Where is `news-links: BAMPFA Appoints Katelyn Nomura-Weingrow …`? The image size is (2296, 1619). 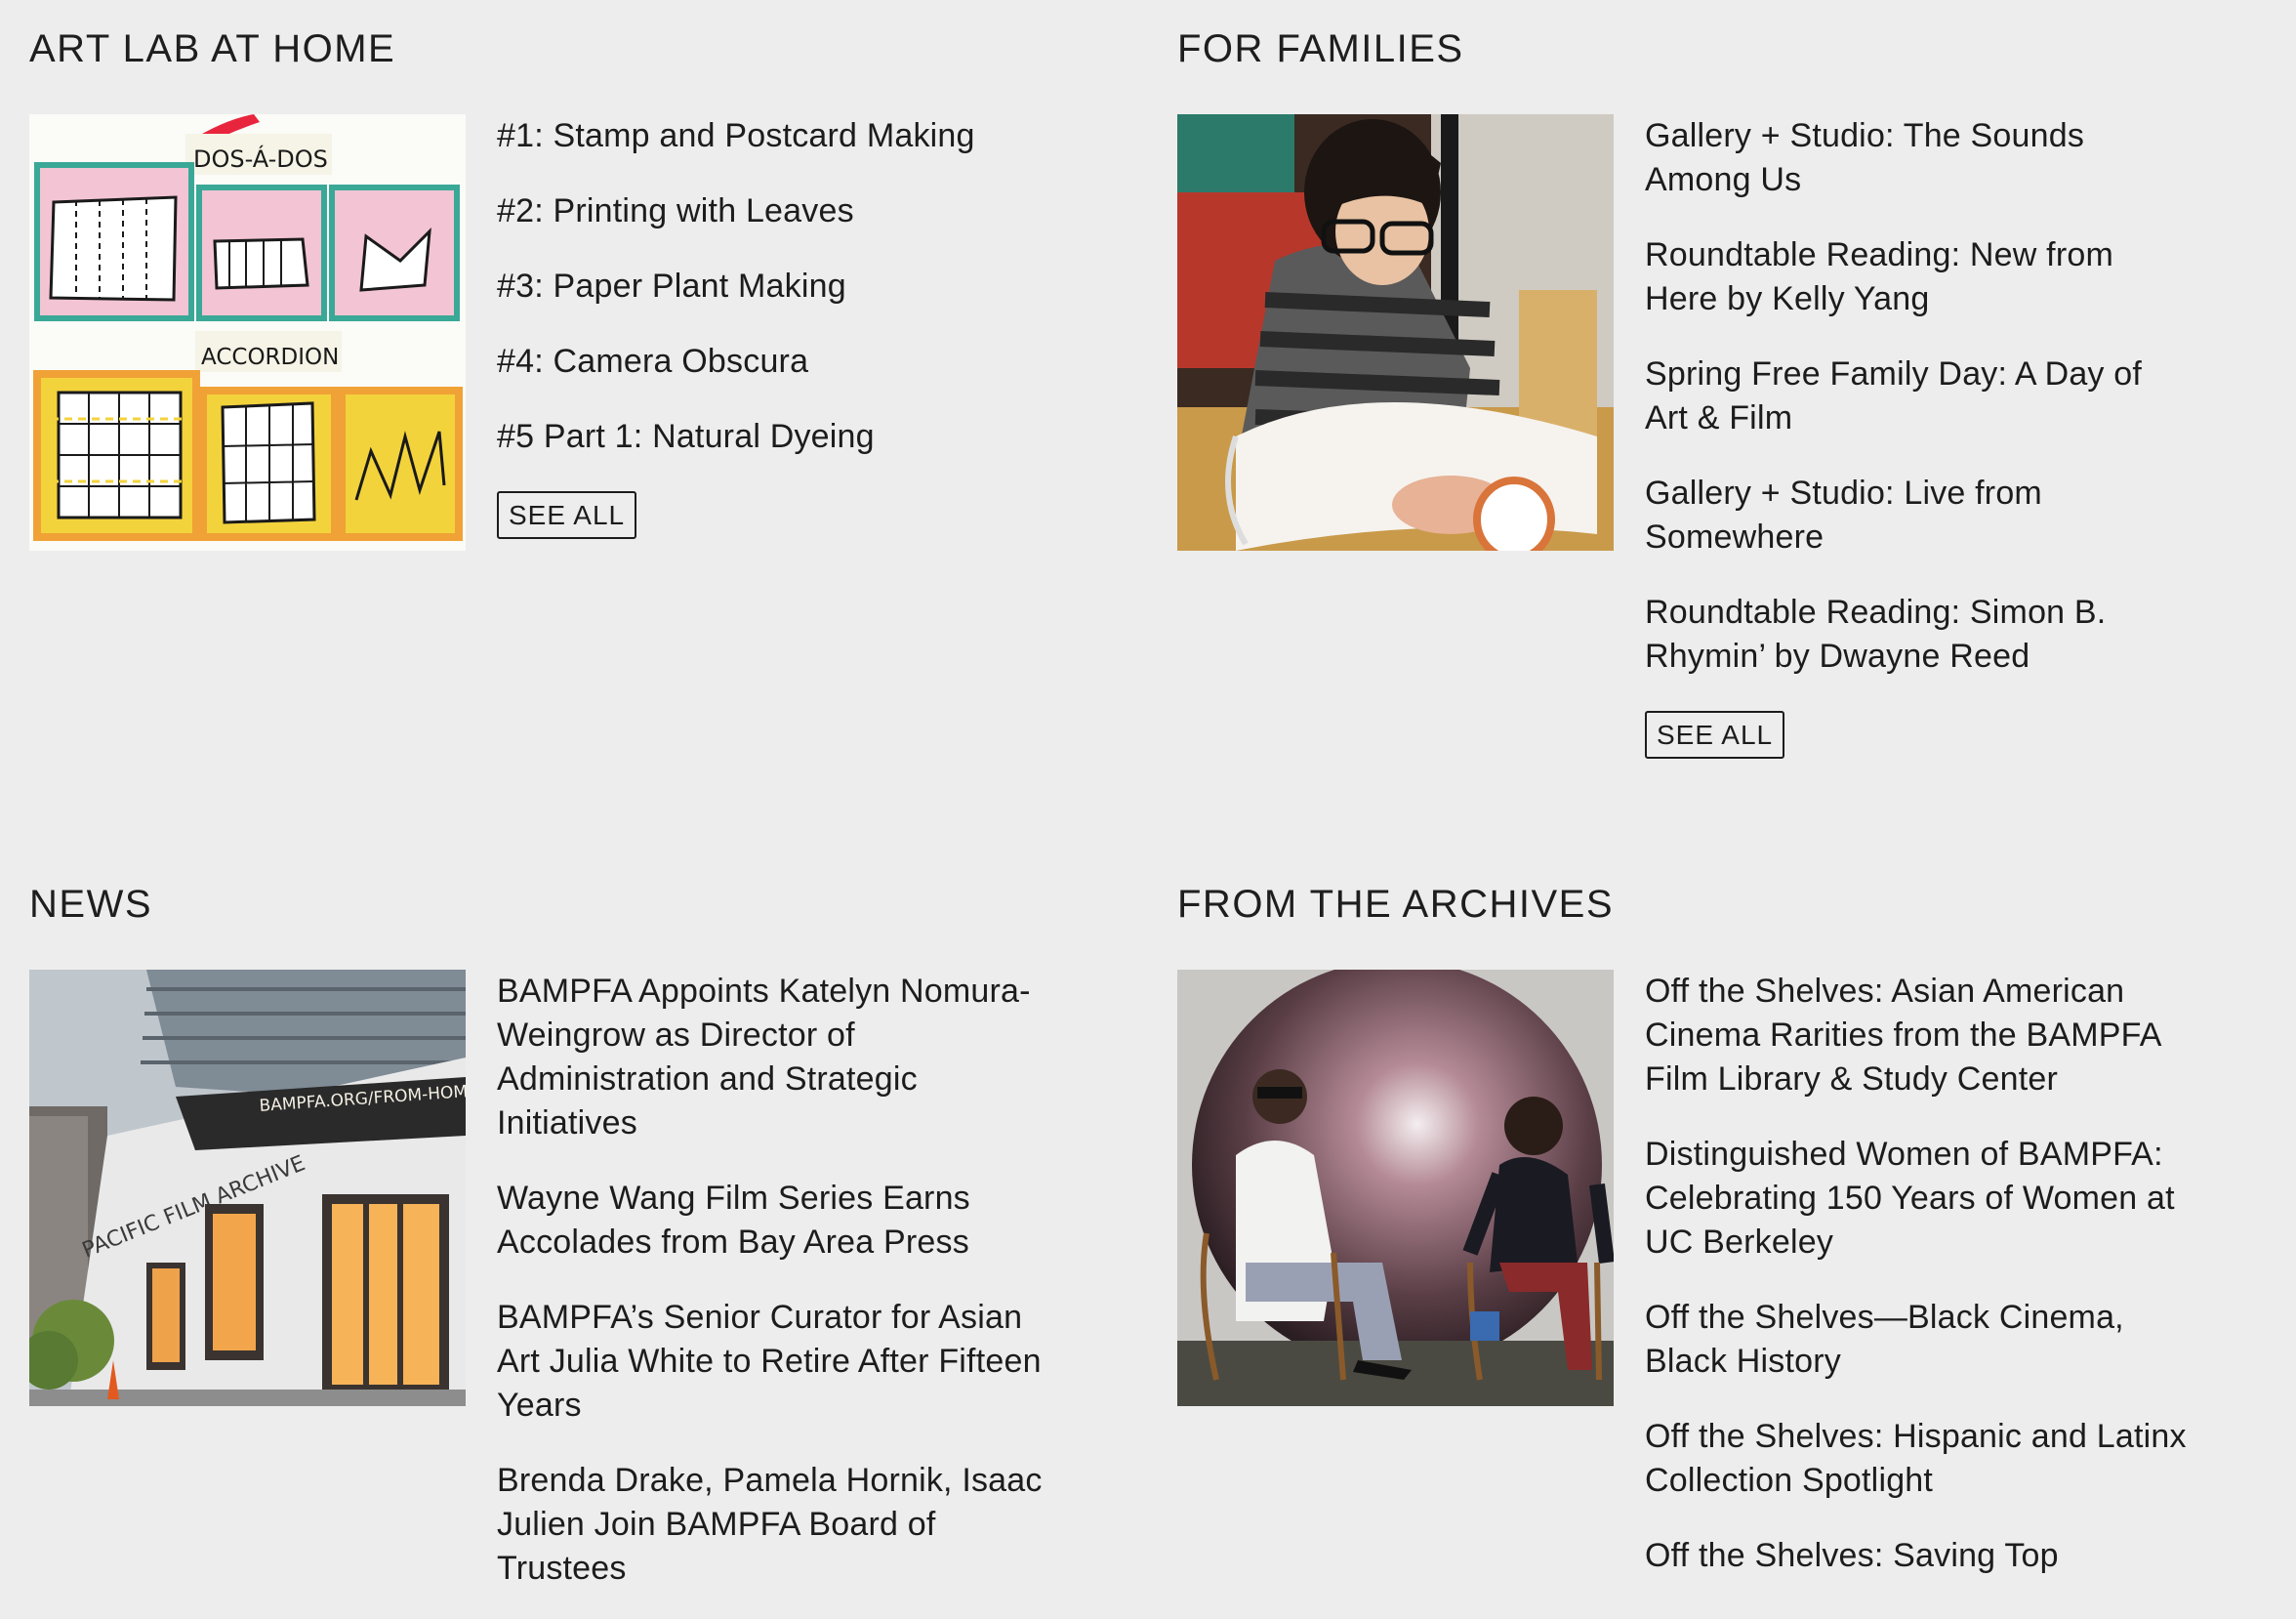 news-links: BAMPFA Appoints Katelyn Nomura-Weingrow … is located at coordinates (770, 1294).